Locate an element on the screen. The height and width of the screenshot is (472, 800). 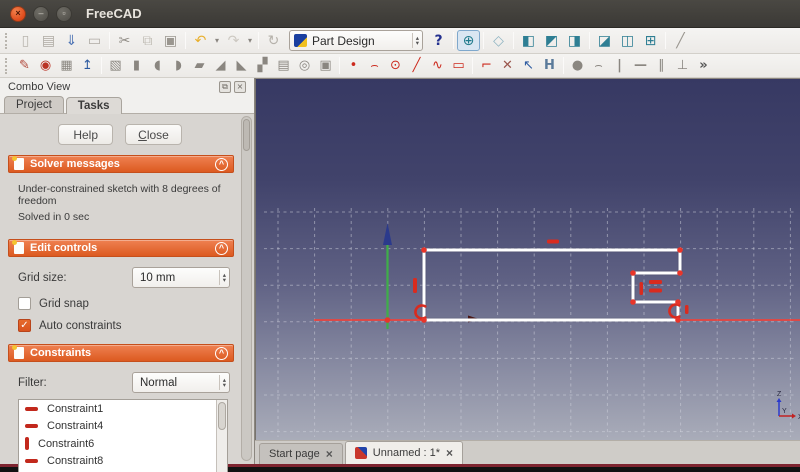
view-sketch-icon: ◉ is located at coordinates (45, 65).